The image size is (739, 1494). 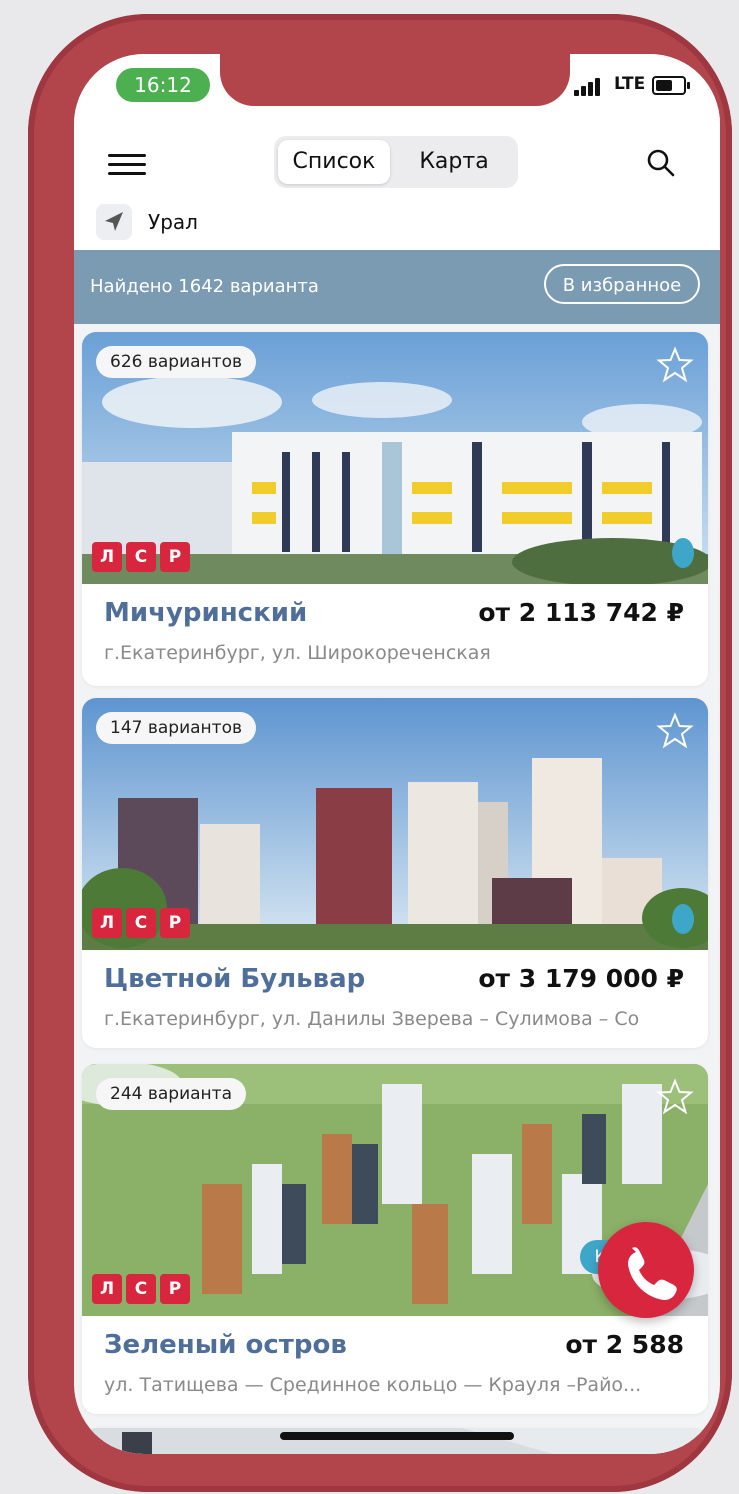 I want to click on results-count: Найдено 1642 варианта, so click(x=204, y=286).